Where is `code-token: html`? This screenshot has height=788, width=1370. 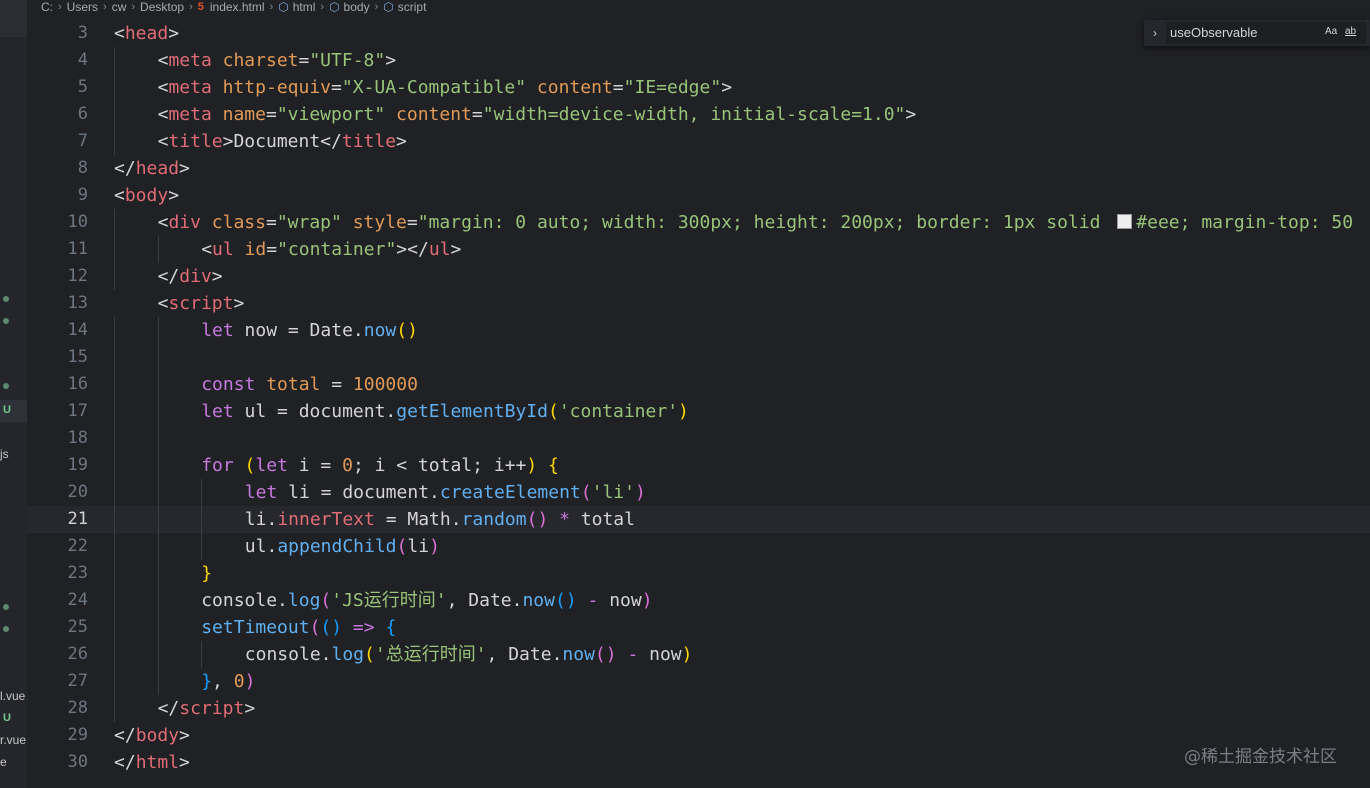 code-token: html is located at coordinates (157, 762).